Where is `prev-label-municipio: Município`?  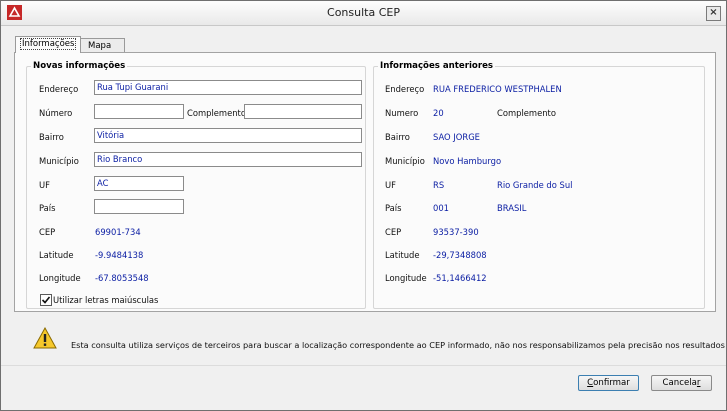 prev-label-municipio: Município is located at coordinates (405, 161).